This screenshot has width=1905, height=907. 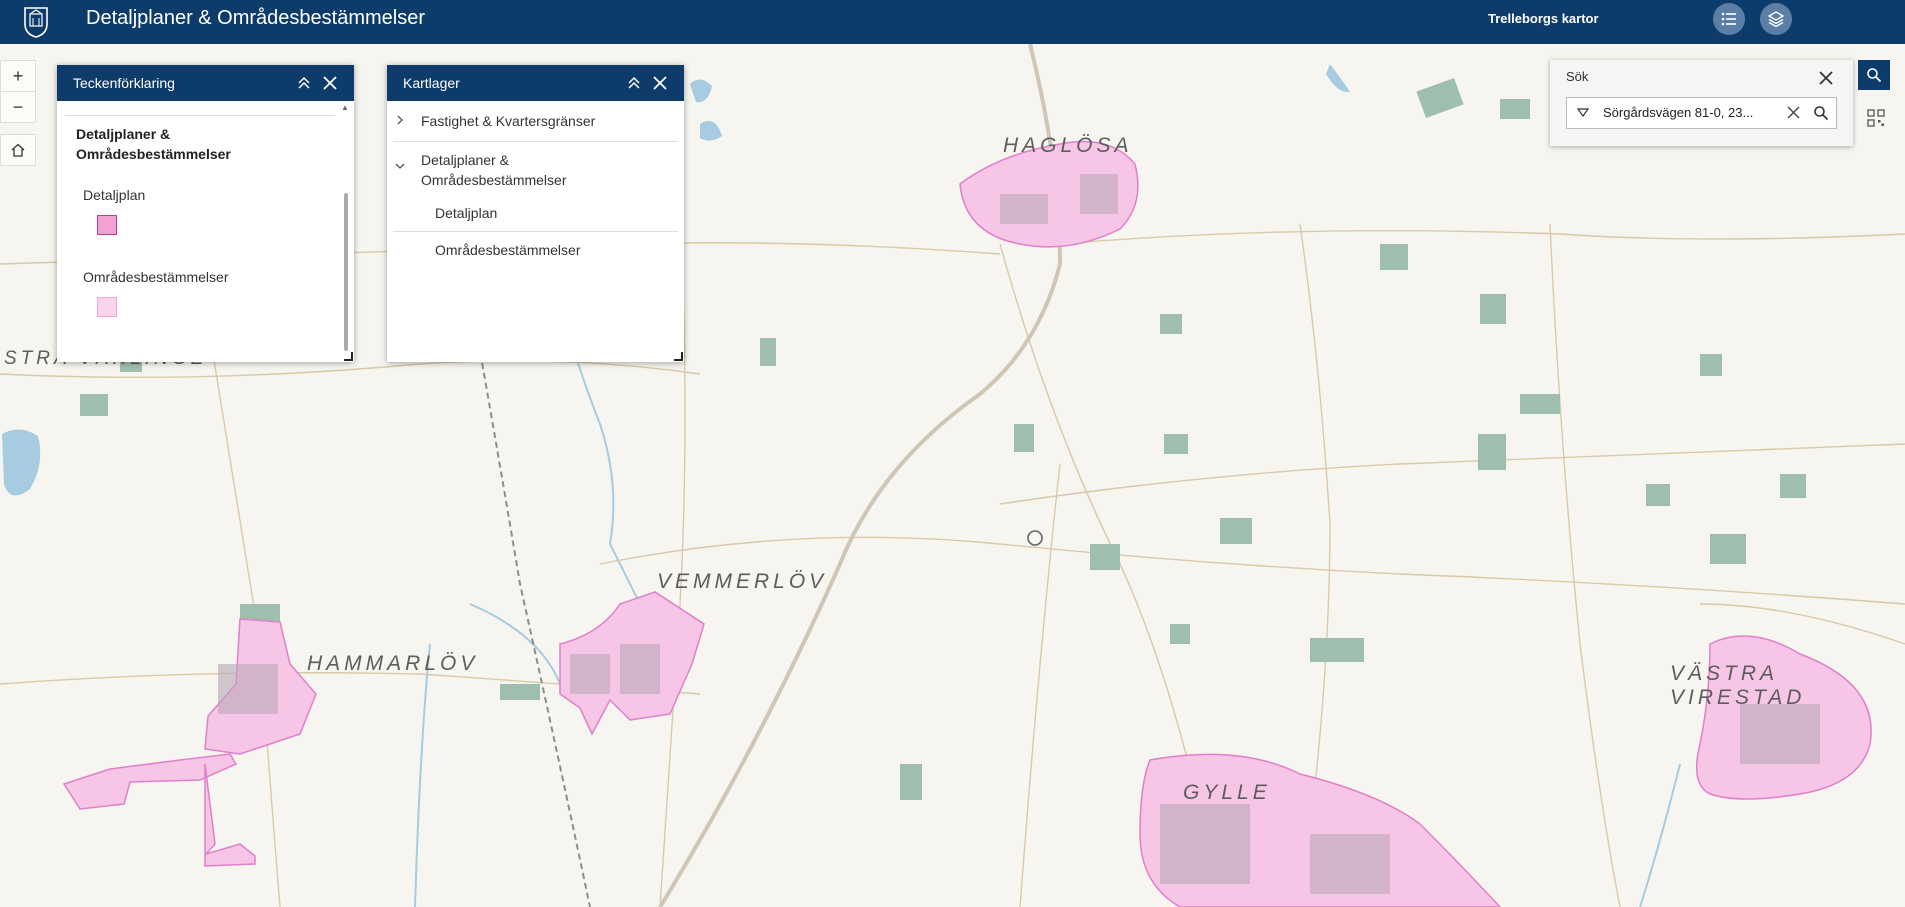 What do you see at coordinates (156, 277) in the screenshot?
I see `legend-item-omradesbestammelser-label: Områdesbestämmelser` at bounding box center [156, 277].